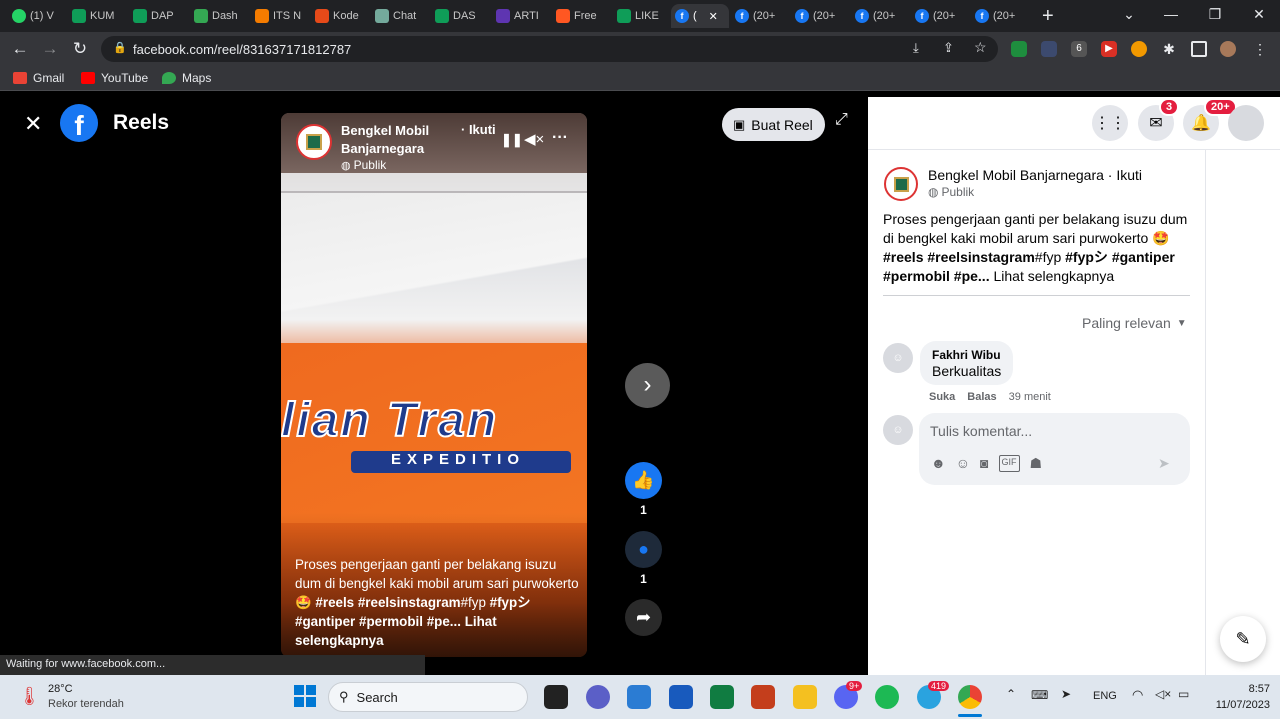  I want to click on pause-icon: ❚❚, so click(512, 140).